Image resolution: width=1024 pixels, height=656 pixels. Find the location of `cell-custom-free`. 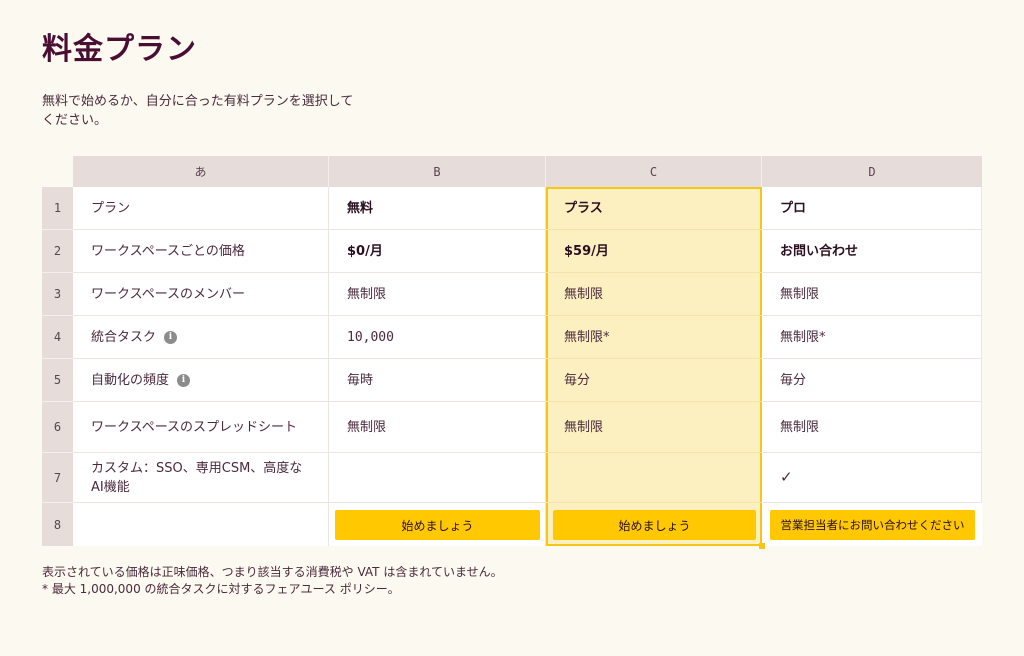

cell-custom-free is located at coordinates (437, 478).